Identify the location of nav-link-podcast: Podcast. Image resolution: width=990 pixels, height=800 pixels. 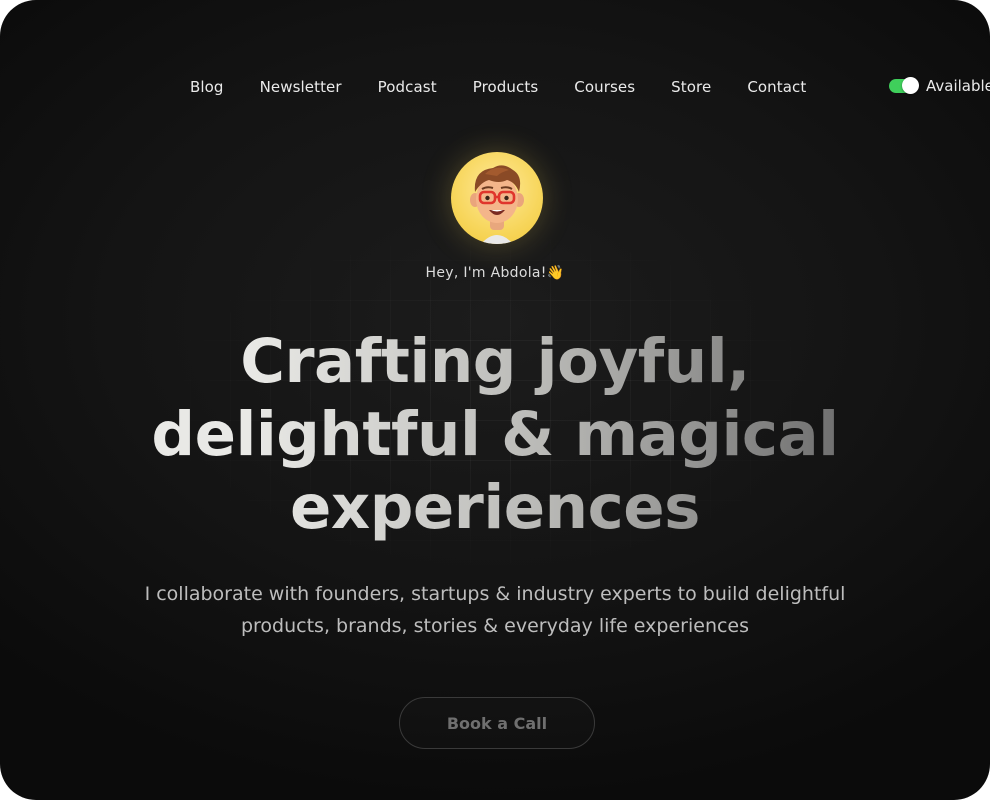
(407, 87).